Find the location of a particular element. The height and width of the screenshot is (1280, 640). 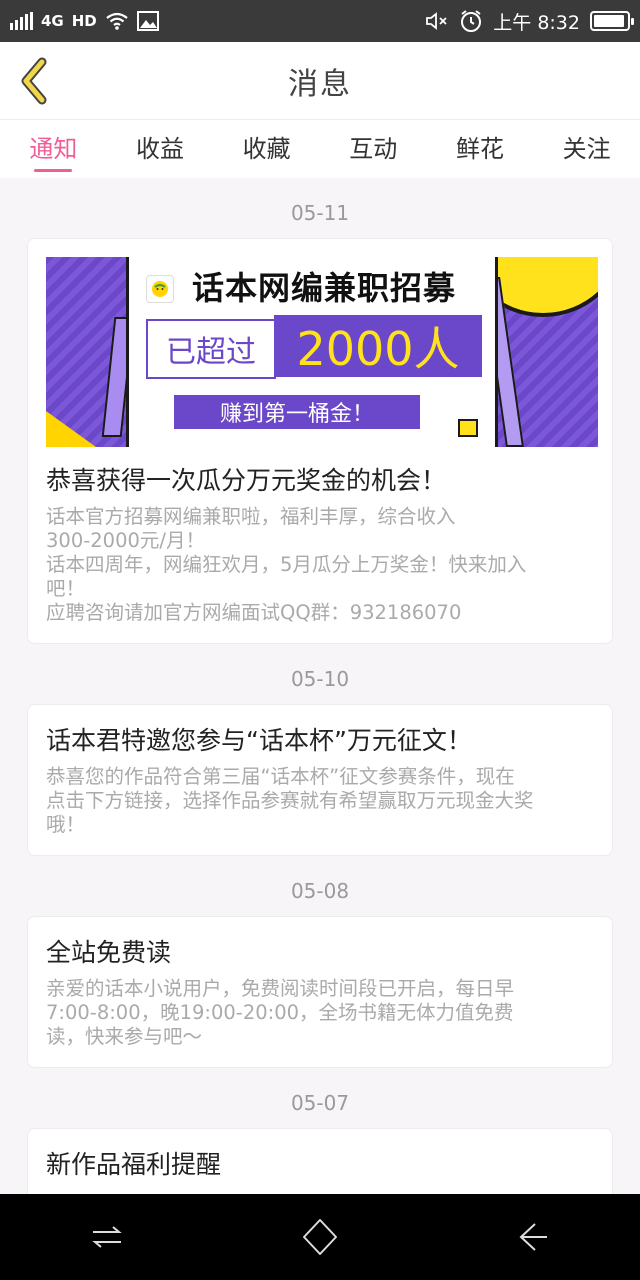

message-date: 05-07 is located at coordinates (320, 1103).